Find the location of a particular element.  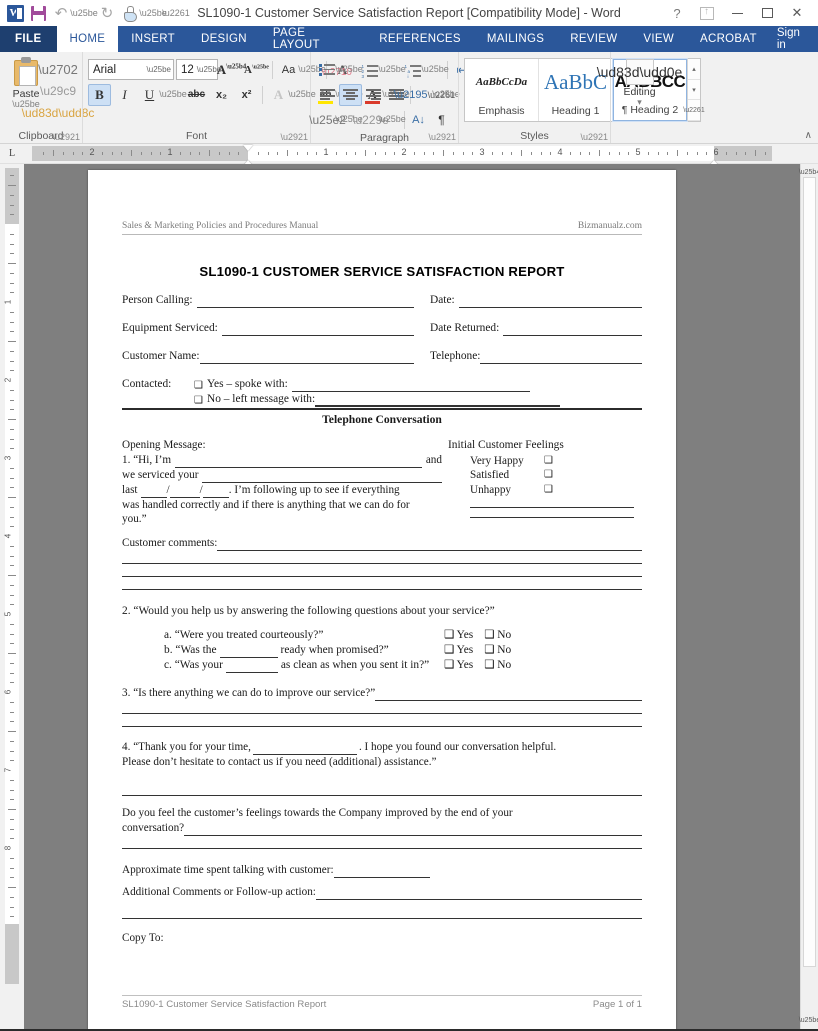

subquestion-a-yes: ❑ Yes is located at coordinates (458, 635).